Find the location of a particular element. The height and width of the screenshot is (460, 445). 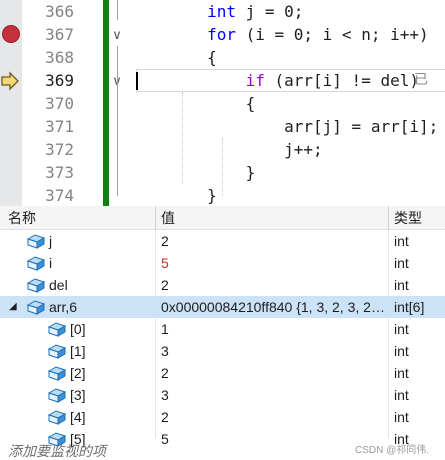

code-line: 371 arr[j] = arr[i]; is located at coordinates (222, 126).